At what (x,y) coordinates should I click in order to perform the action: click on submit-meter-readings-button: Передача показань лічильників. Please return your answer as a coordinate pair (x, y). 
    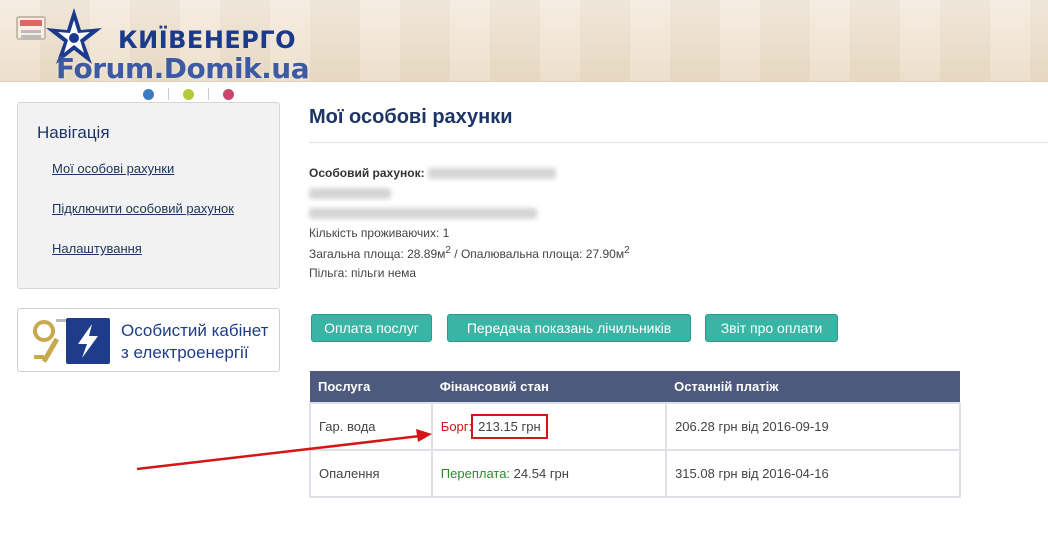
    Looking at the image, I should click on (569, 328).